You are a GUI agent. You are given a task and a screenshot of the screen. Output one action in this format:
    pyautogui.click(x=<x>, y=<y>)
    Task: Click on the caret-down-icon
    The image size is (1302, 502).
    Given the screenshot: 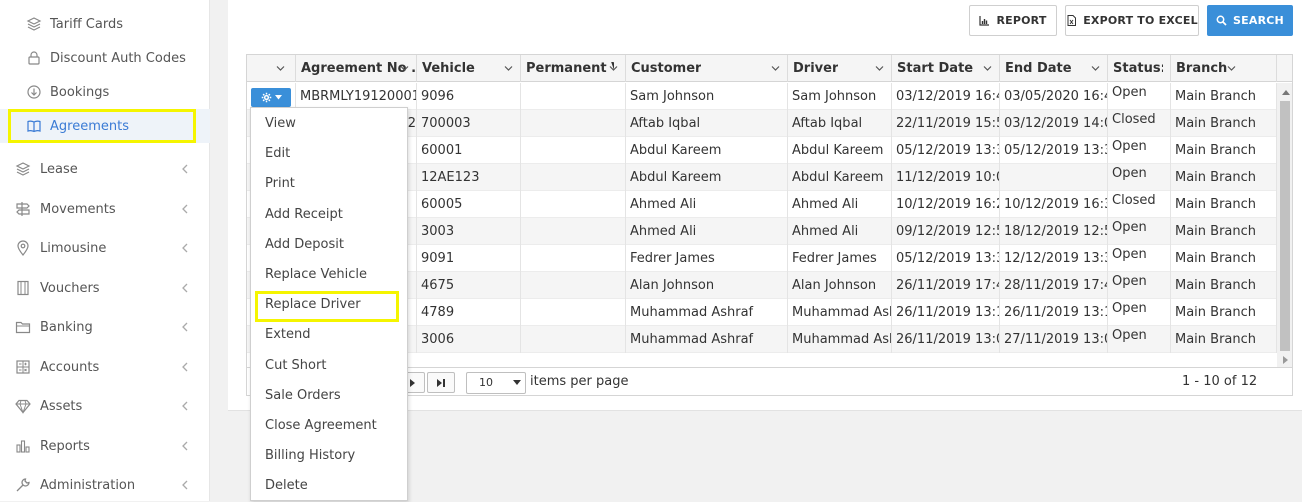 What is the action you would take?
    pyautogui.click(x=278, y=97)
    